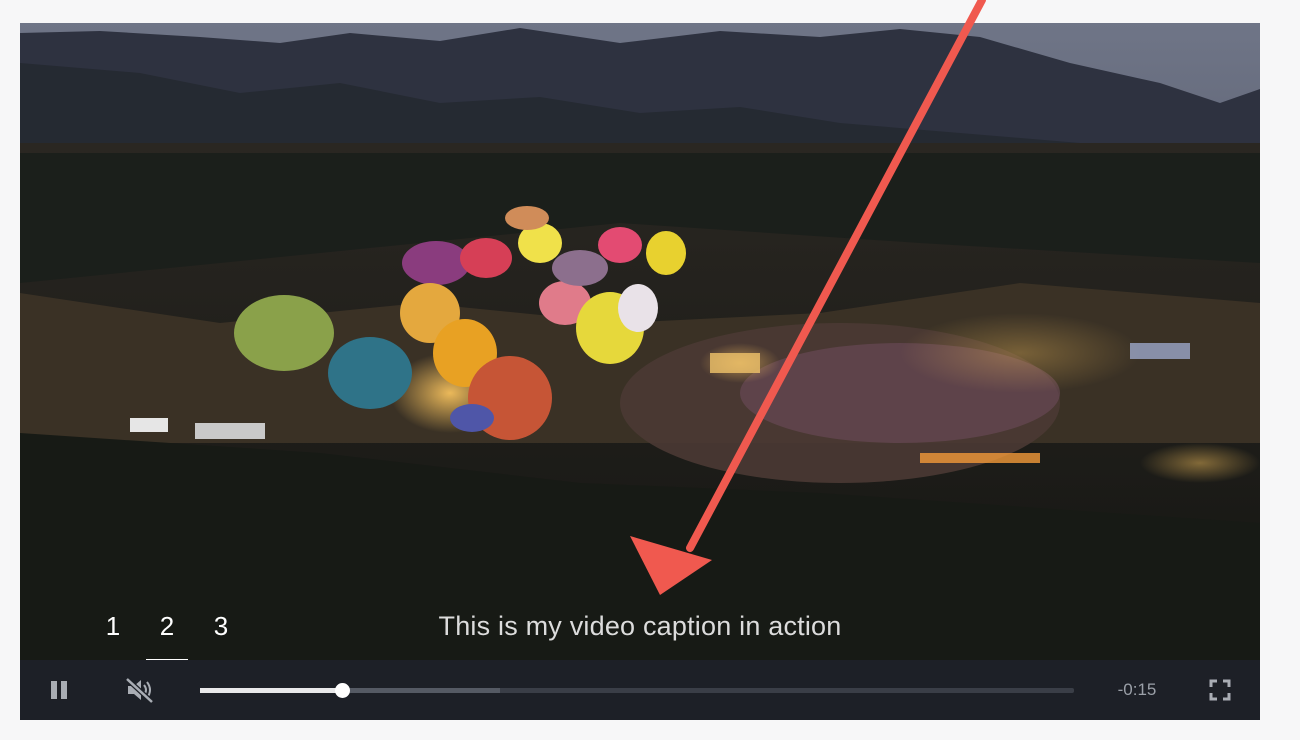  I want to click on chapter-2-button: 2, so click(167, 636).